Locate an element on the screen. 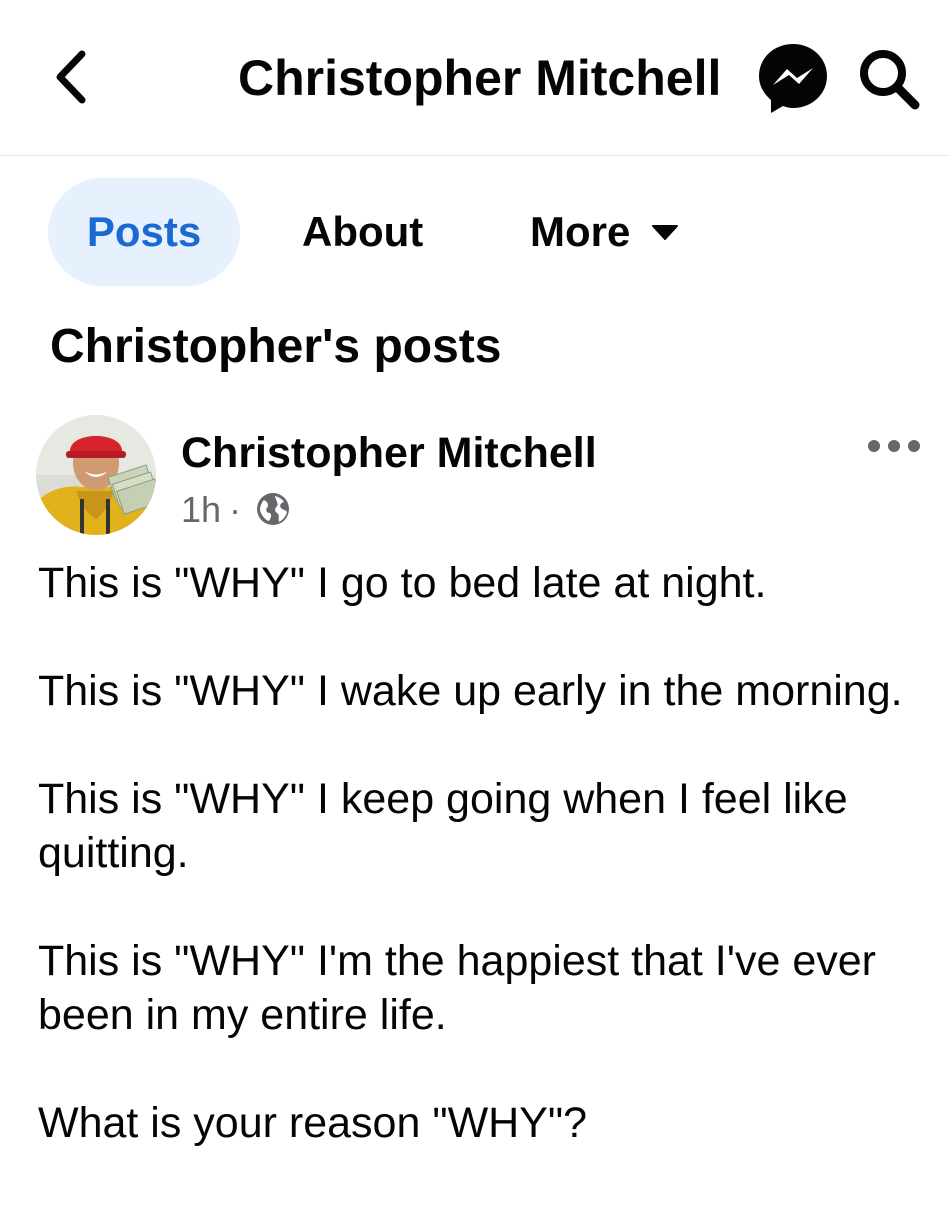  tab-posts-label: Posts is located at coordinates (144, 231).